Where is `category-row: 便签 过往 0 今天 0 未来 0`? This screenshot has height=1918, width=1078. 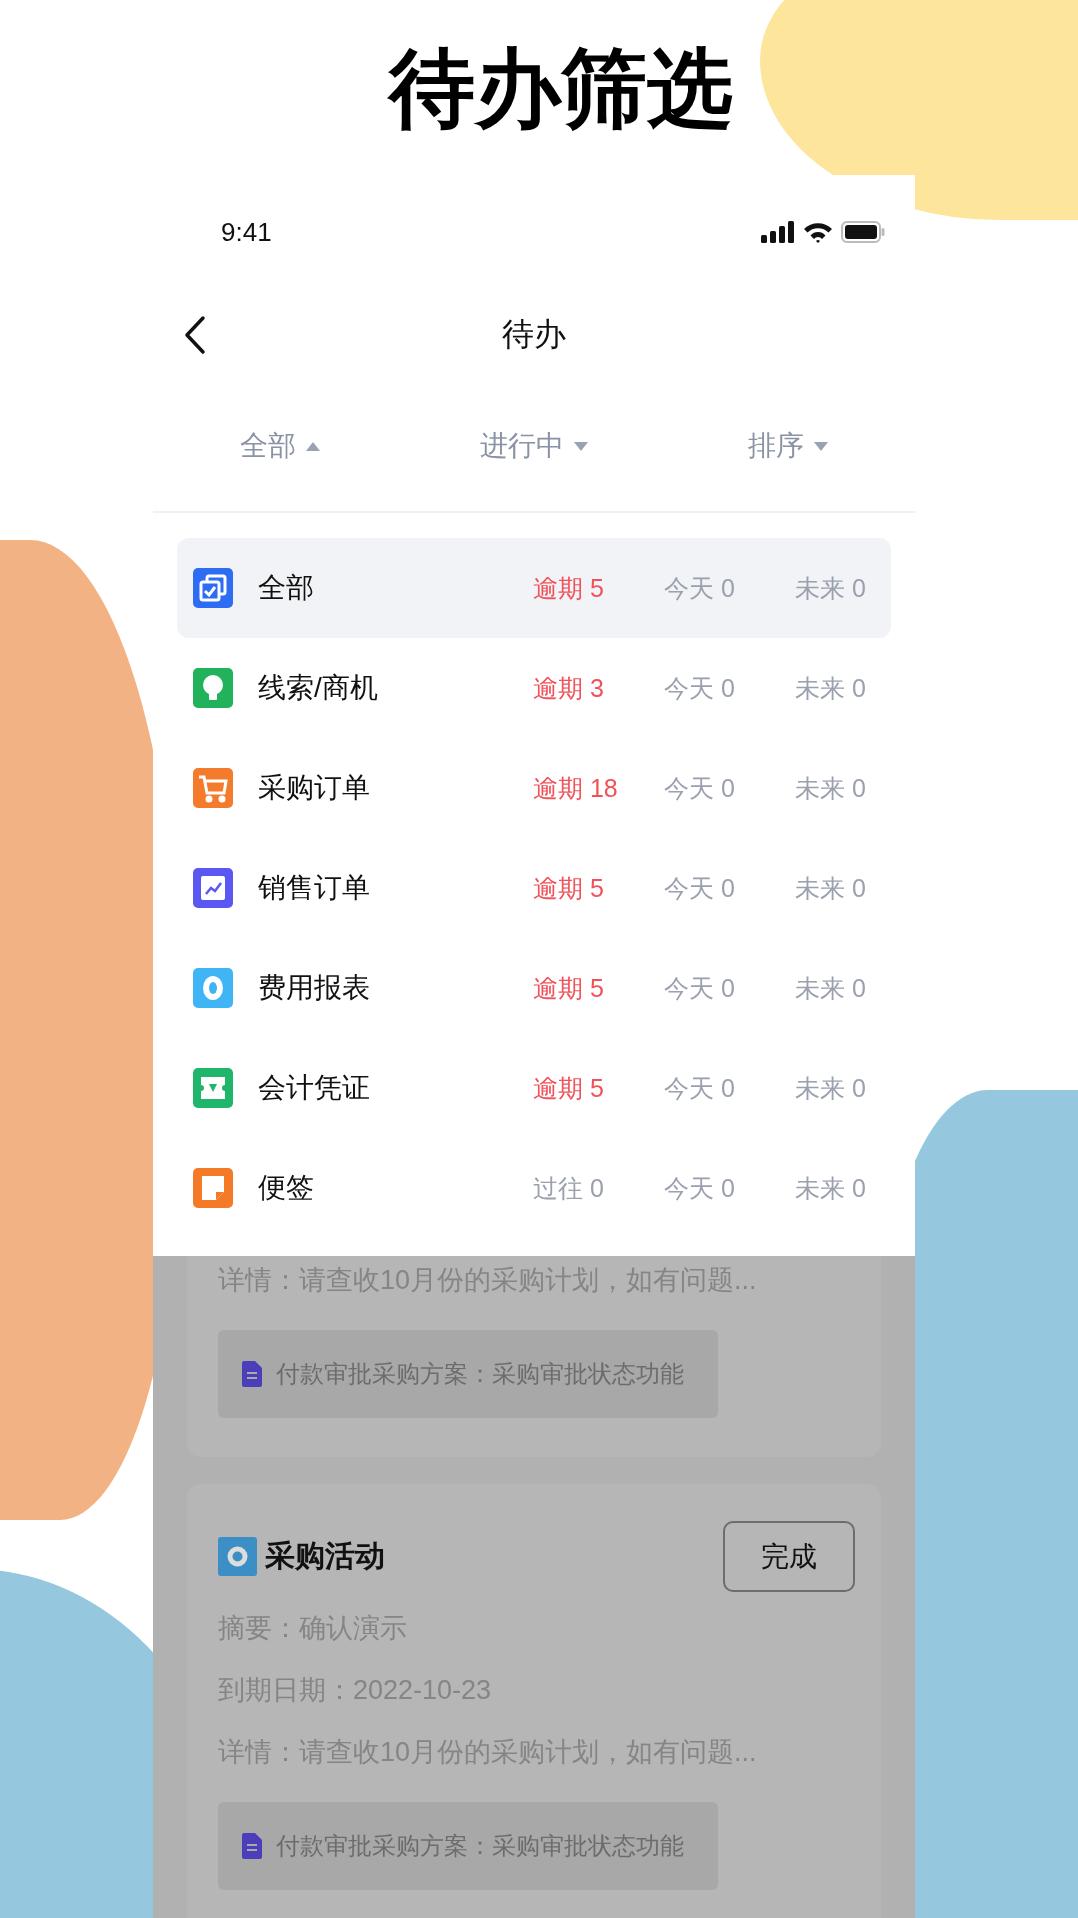 category-row: 便签 过往 0 今天 0 未来 0 is located at coordinates (534, 1188).